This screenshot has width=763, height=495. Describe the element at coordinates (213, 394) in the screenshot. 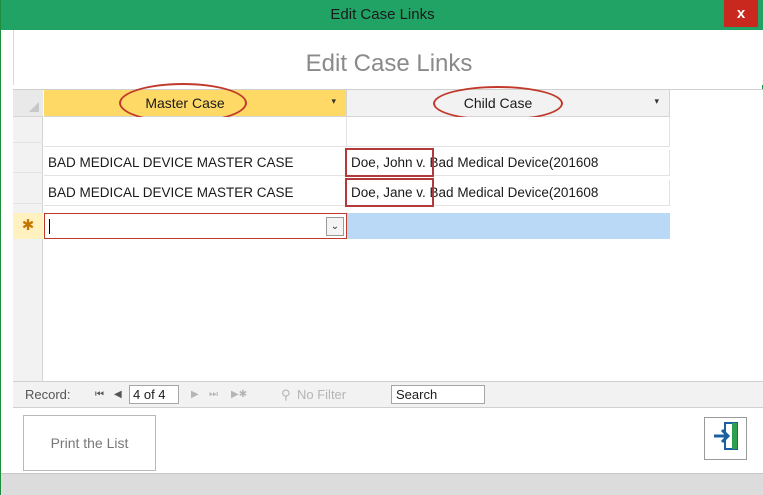

I see `last-record-icon: ⏭` at that location.